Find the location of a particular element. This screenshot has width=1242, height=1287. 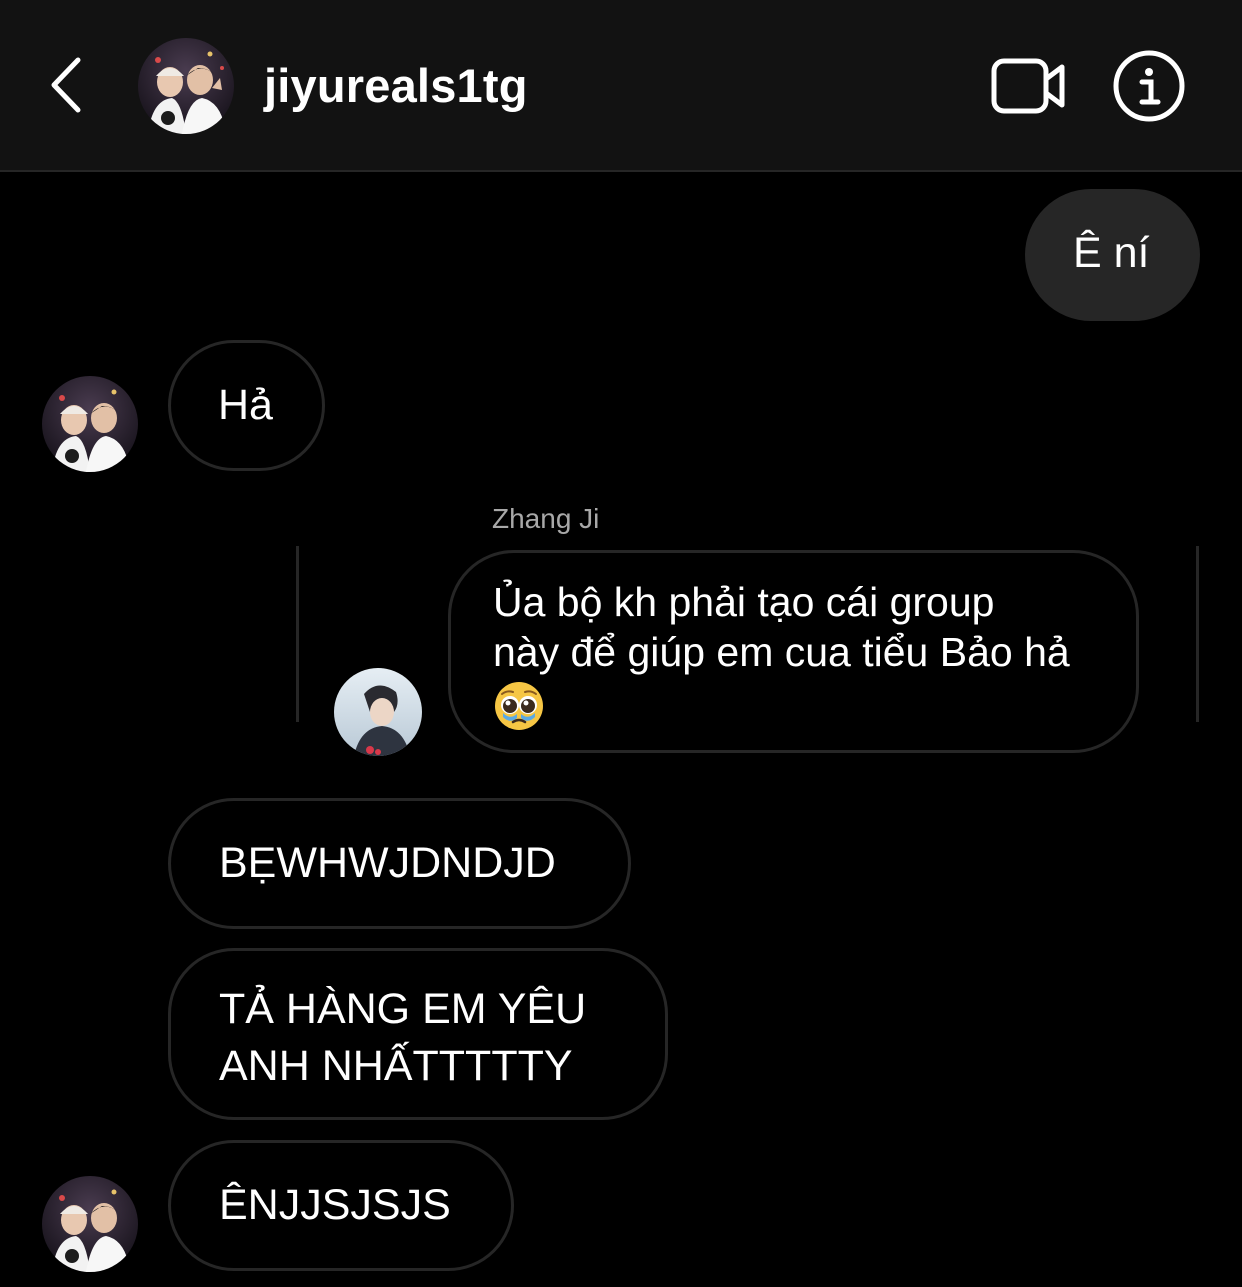

message-text-line: ANH NHẤTTTTTY is located at coordinates (396, 1066).